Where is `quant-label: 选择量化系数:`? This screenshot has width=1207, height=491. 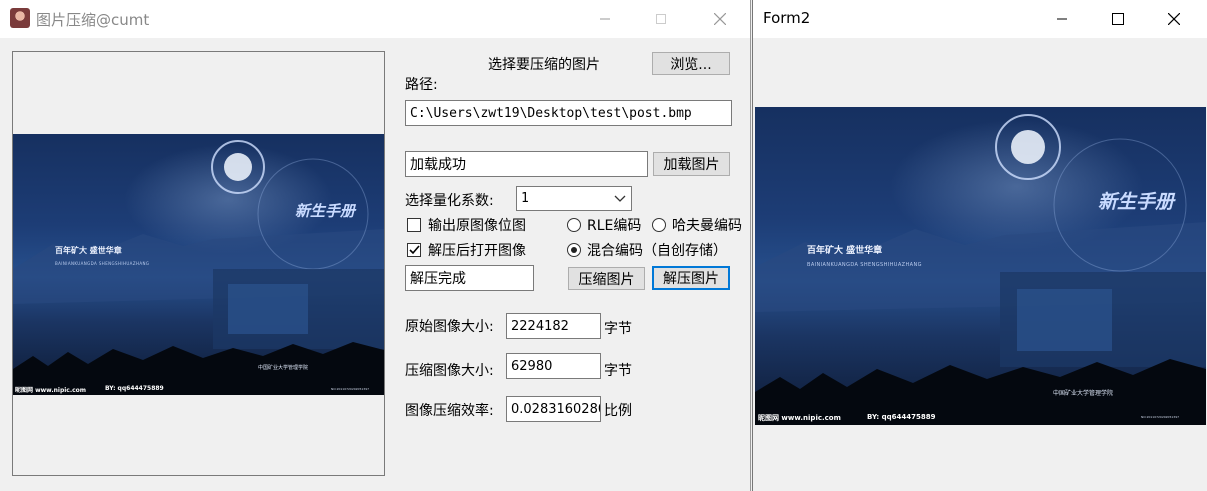
quant-label: 选择量化系数: is located at coordinates (449, 201).